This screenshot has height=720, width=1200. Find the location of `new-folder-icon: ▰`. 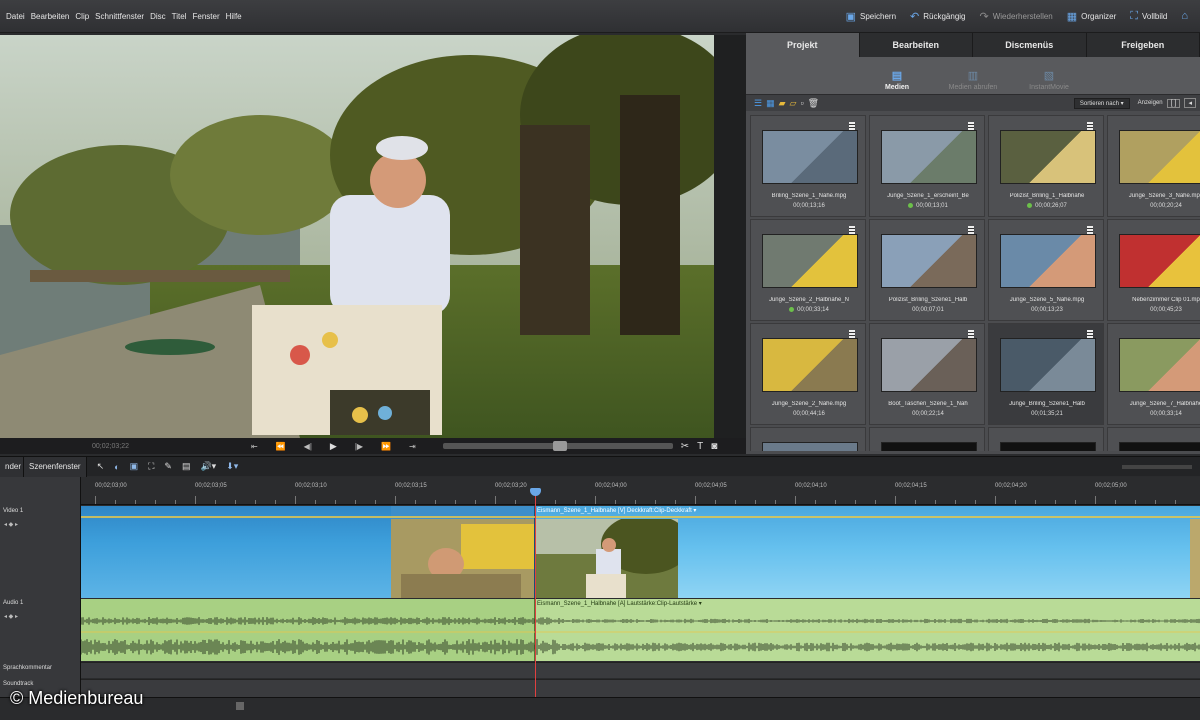

new-folder-icon: ▰ is located at coordinates (782, 103).